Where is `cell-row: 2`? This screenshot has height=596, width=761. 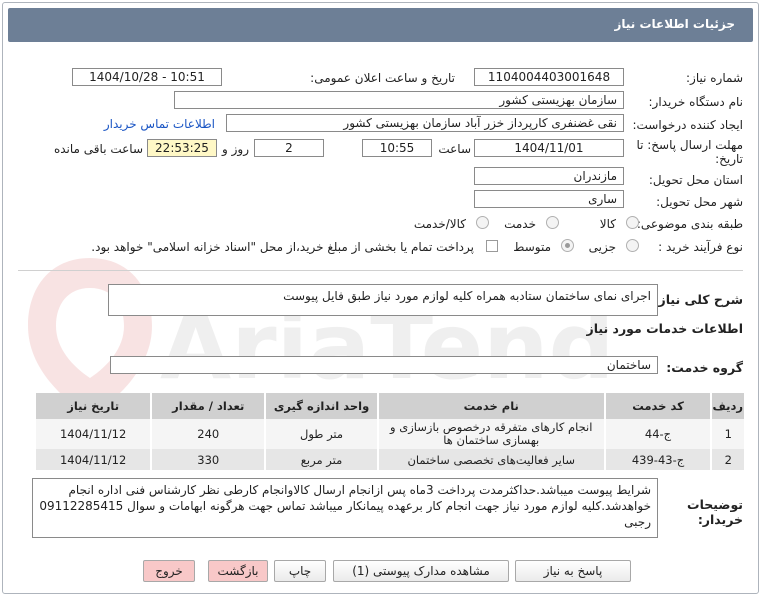
cell-row: 2 is located at coordinates (727, 459).